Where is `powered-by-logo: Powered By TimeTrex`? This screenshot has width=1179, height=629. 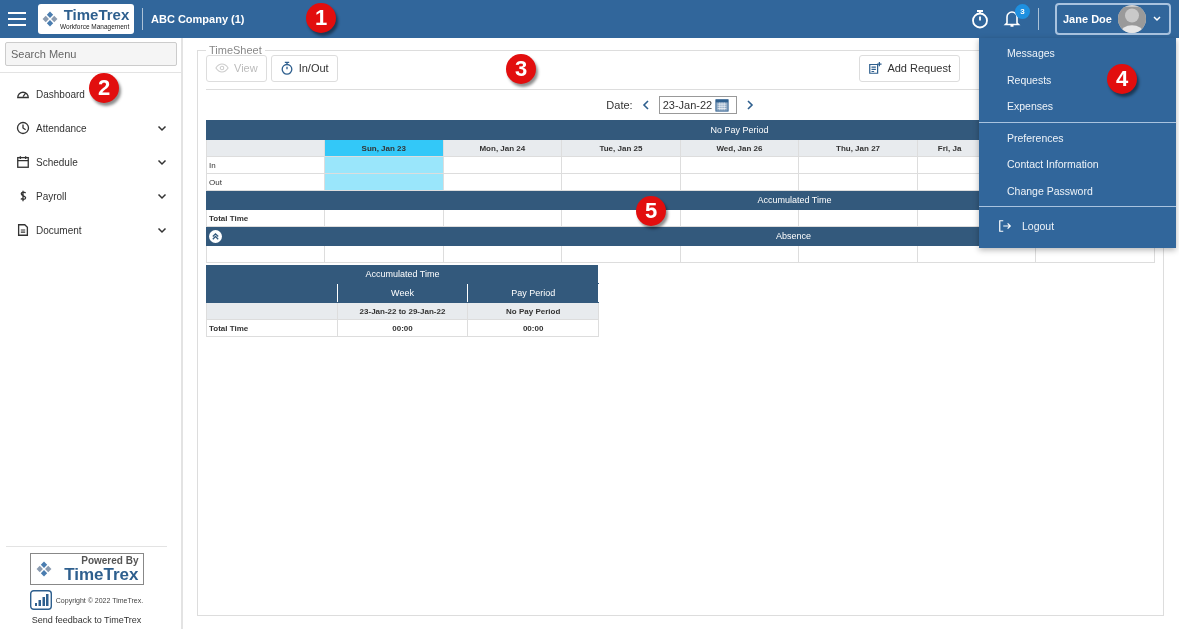
powered-by-logo: Powered By TimeTrex is located at coordinates (86, 569).